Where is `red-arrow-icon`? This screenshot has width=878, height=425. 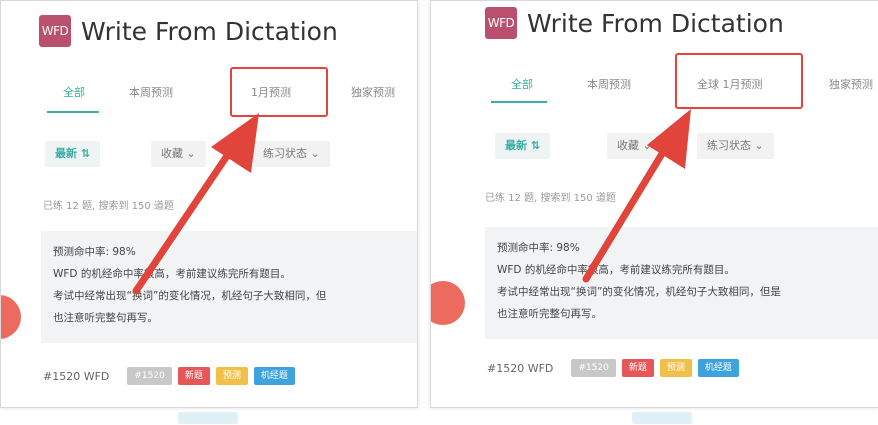
red-arrow-icon is located at coordinates (636, 196).